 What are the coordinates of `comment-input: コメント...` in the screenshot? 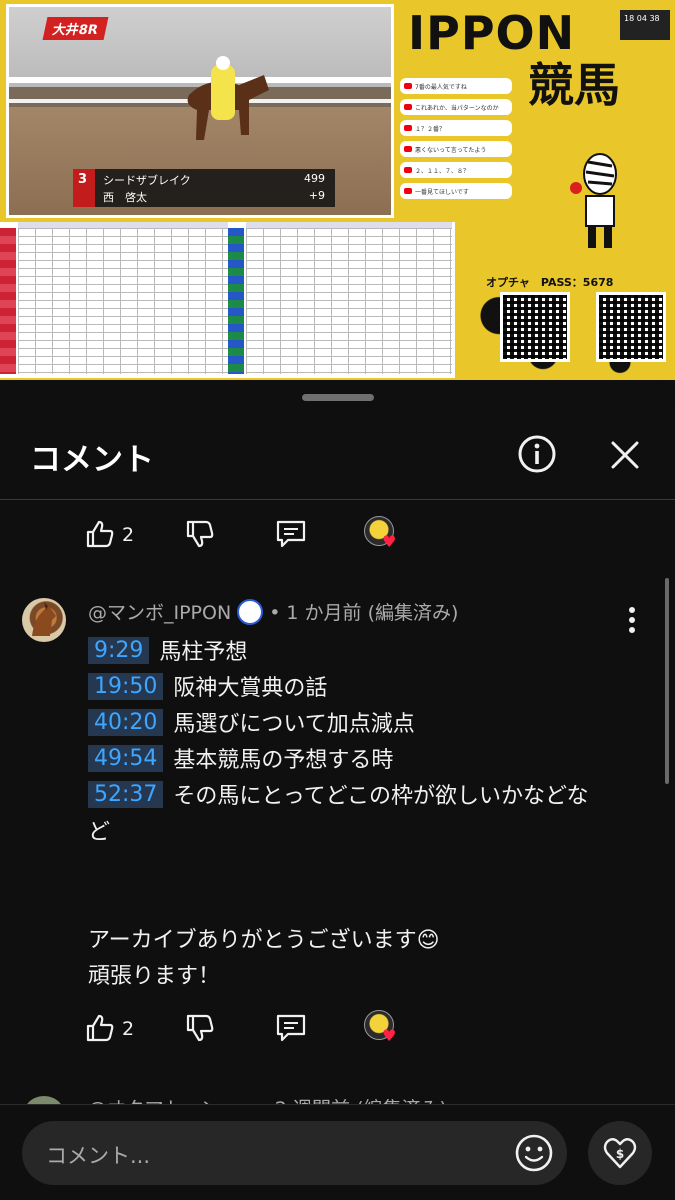 It's located at (294, 1153).